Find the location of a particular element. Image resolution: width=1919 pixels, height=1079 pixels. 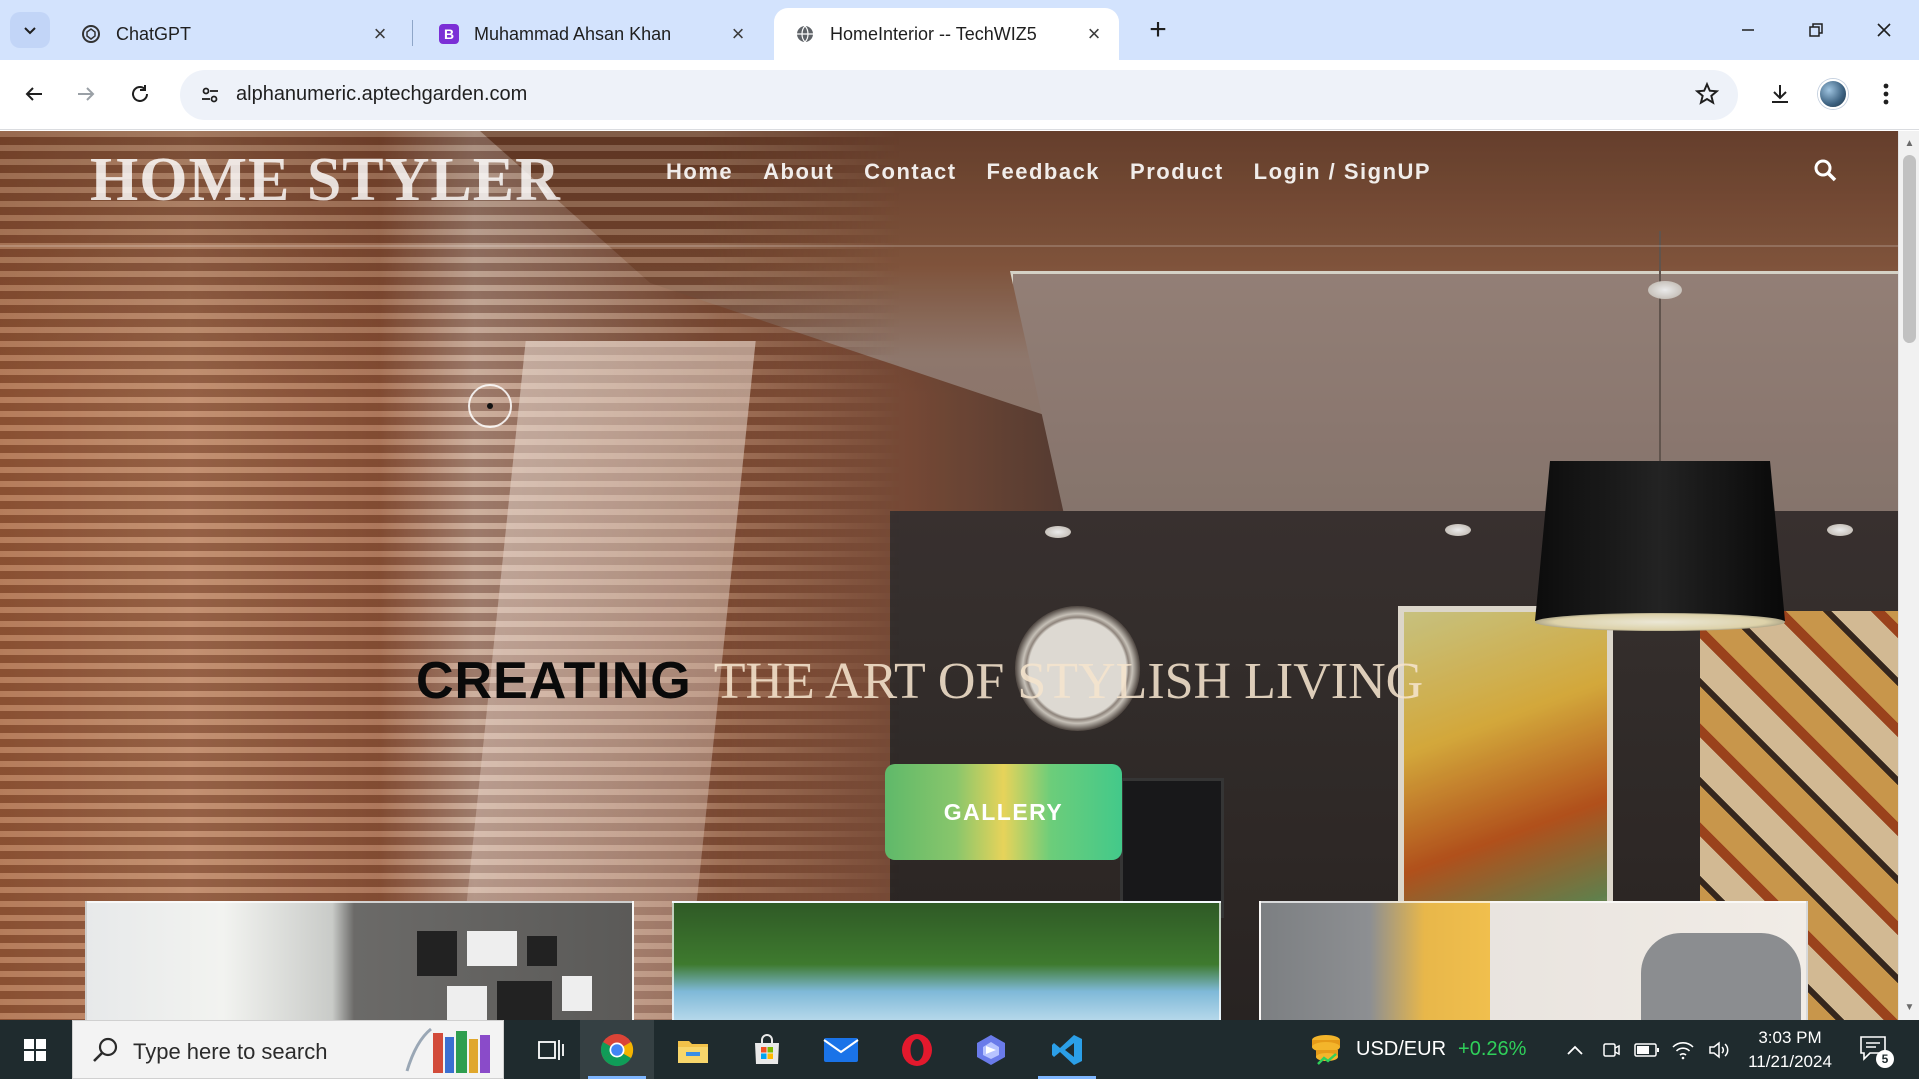

profile-button is located at coordinates (1833, 94).